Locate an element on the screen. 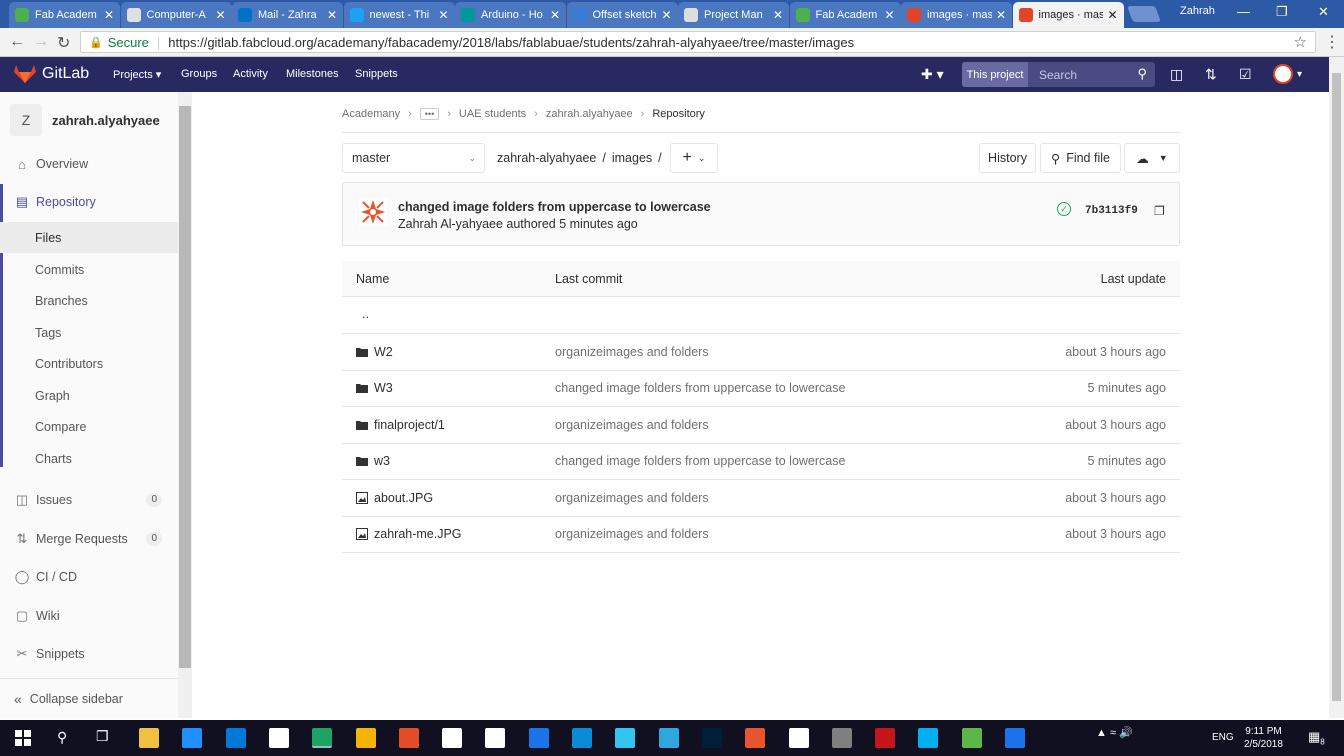 The height and width of the screenshot is (756, 1344). collapse-sidebar-button: «Collapse sidebar is located at coordinates (89, 698).